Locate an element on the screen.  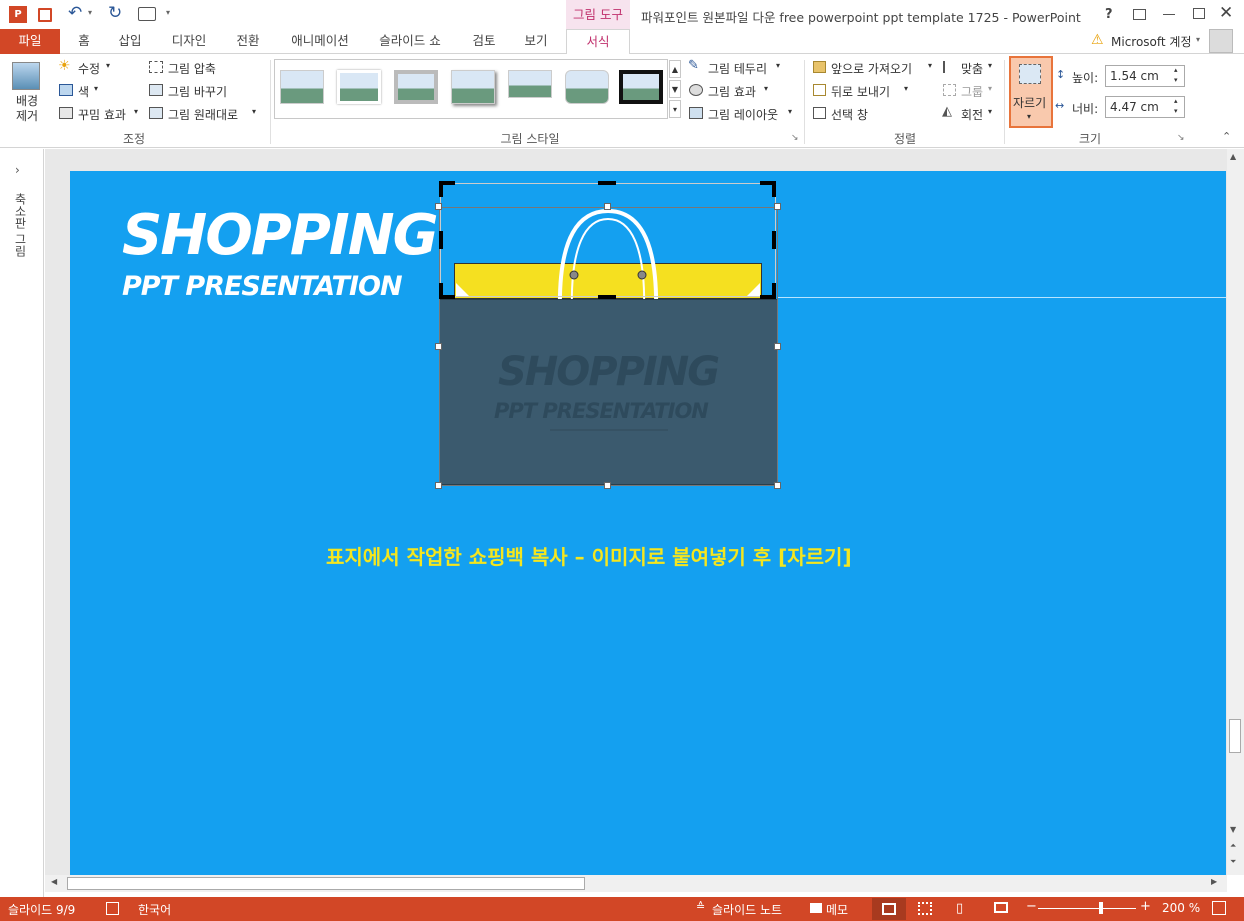
resize-handle-nw is located at coordinates (438, 206).